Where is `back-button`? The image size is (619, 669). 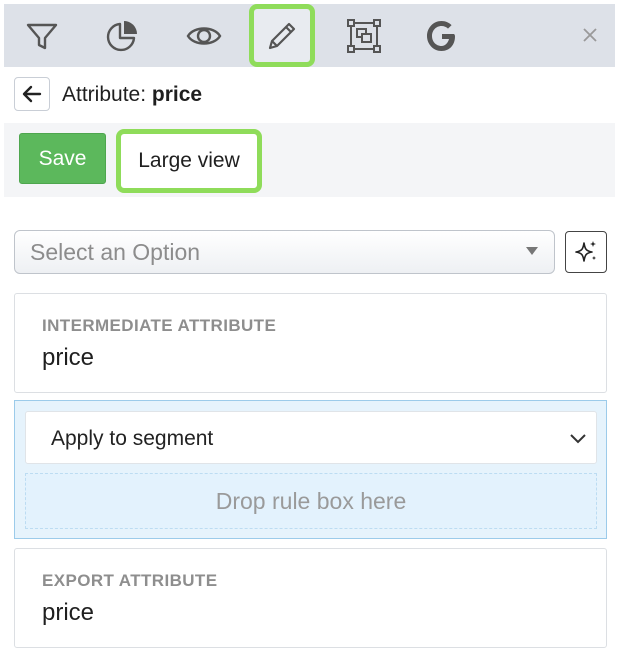
back-button is located at coordinates (32, 94).